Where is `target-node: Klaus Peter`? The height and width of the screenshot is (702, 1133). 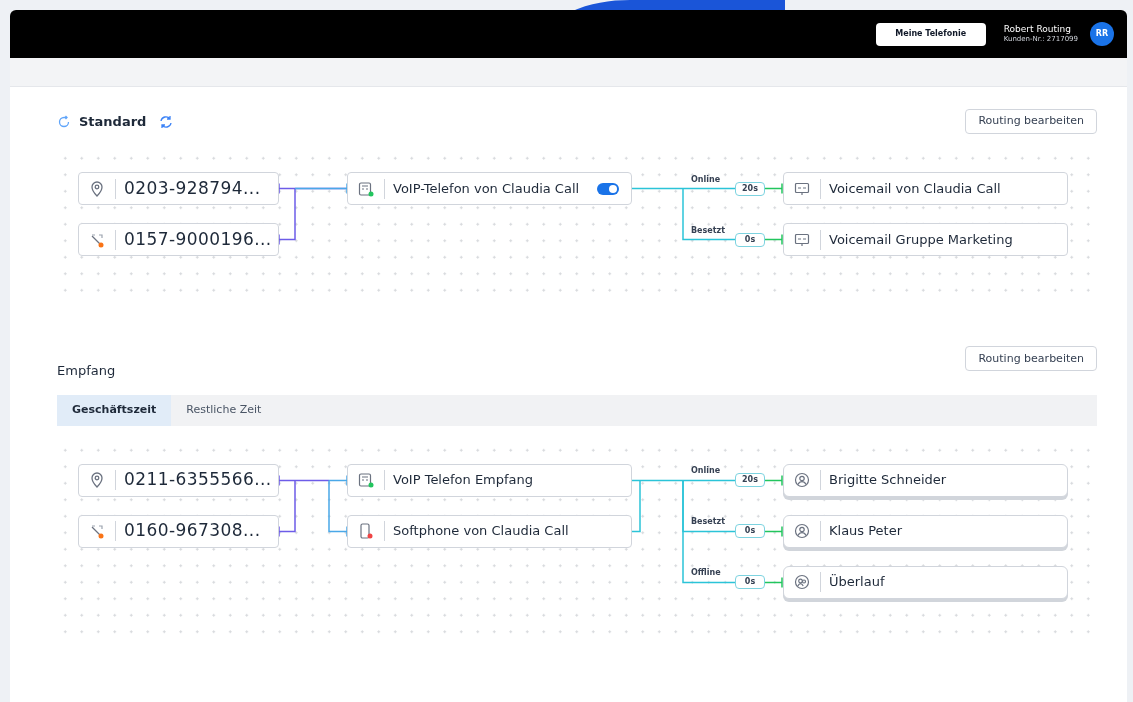 target-node: Klaus Peter is located at coordinates (925, 531).